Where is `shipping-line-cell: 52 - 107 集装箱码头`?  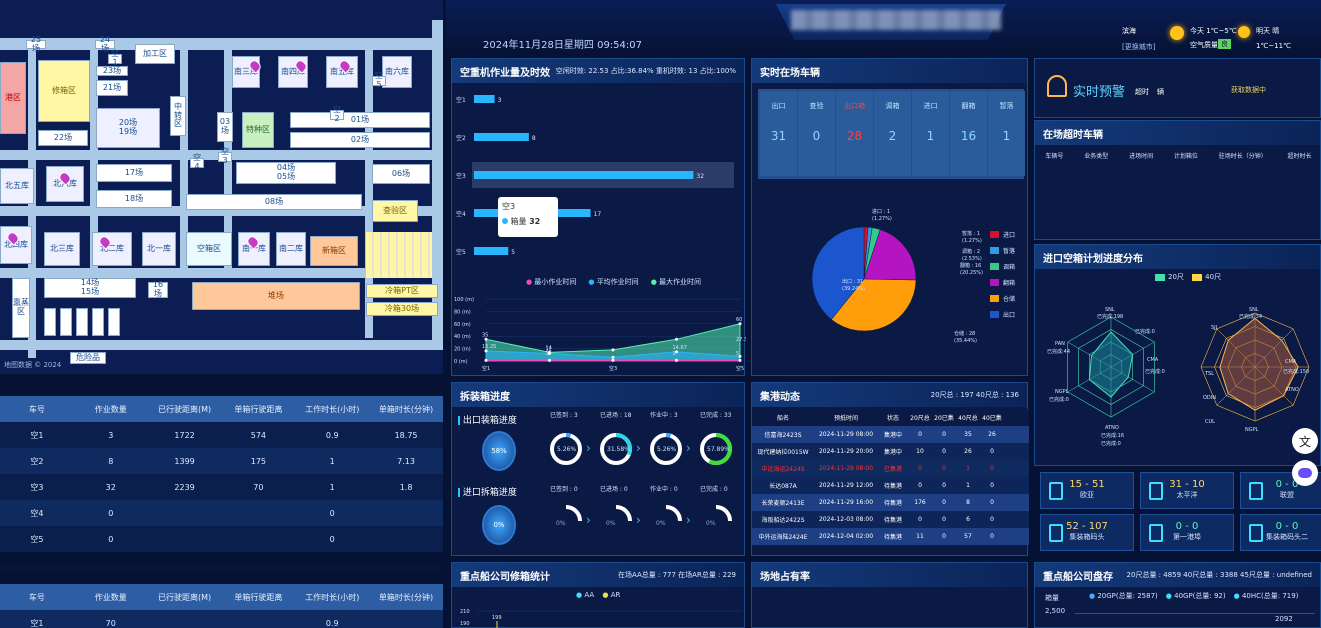
shipping-line-cell: 52 - 107 集装箱码头 is located at coordinates (1087, 532).